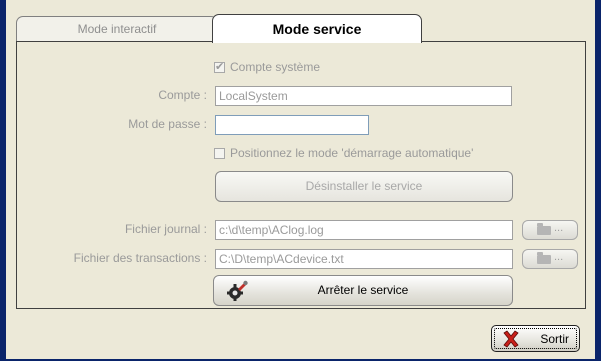 The width and height of the screenshot is (601, 361). I want to click on system-account-checkbox: ✔, so click(219, 66).